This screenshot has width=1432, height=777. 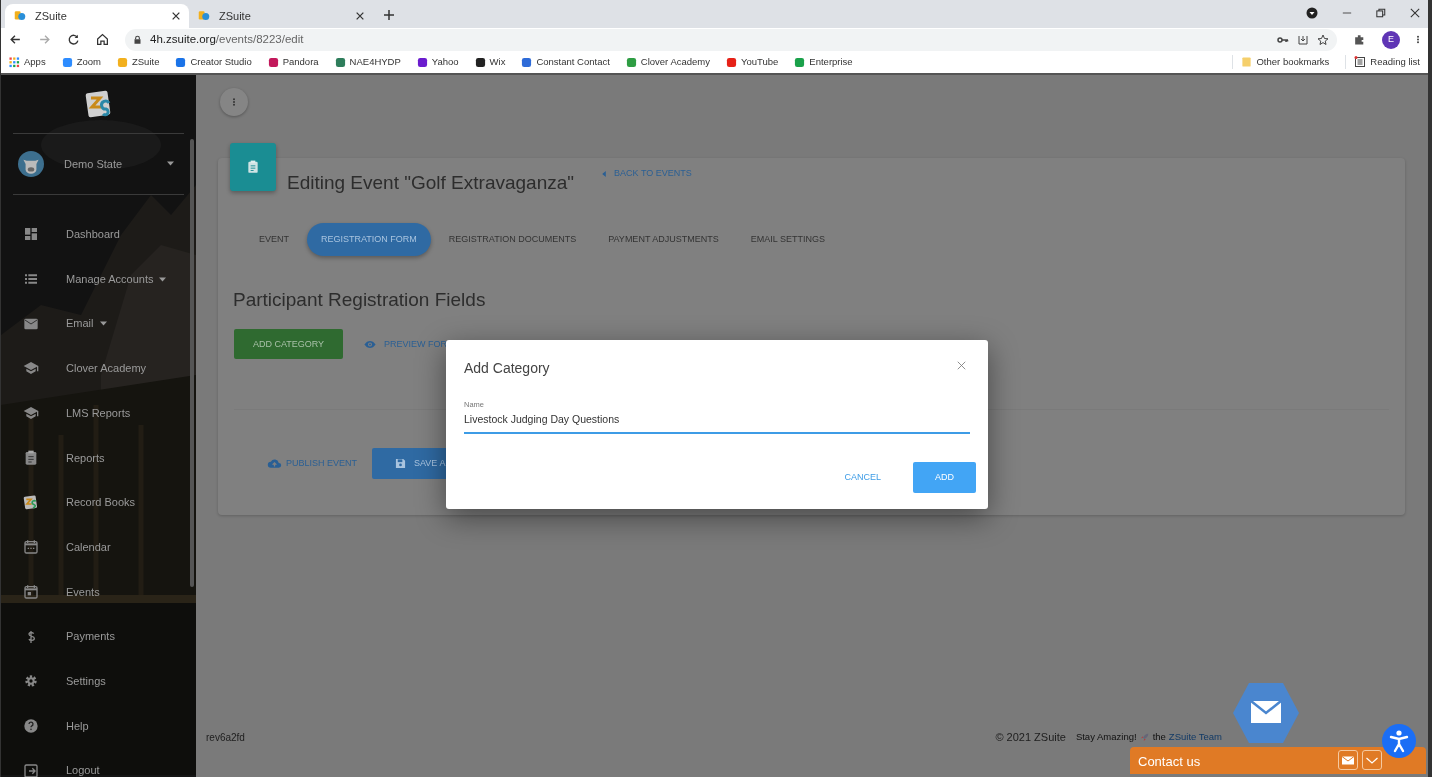 I want to click on bookmark-folder: Other bookmarks, so click(x=1281, y=62).